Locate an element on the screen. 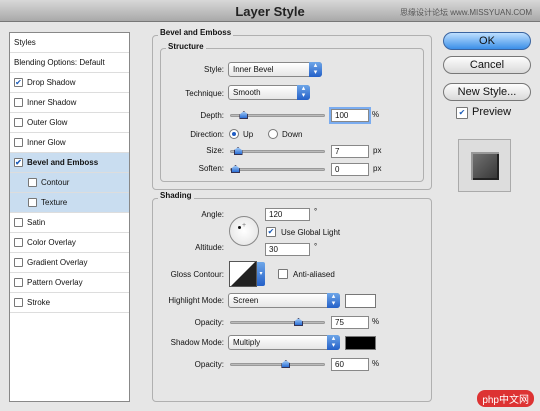 The height and width of the screenshot is (411, 540). list-item-blending-options: Blending Options: Default is located at coordinates (69, 63).